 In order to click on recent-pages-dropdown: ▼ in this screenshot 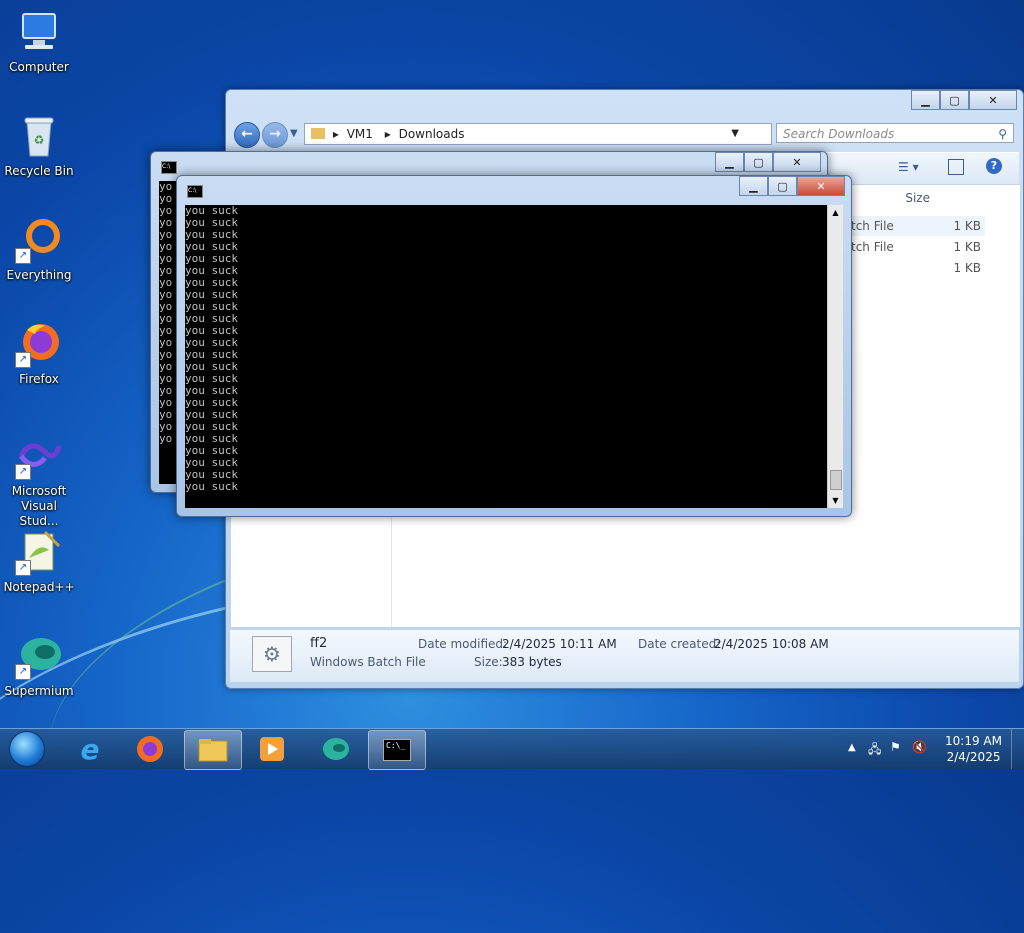, I will do `click(294, 133)`.